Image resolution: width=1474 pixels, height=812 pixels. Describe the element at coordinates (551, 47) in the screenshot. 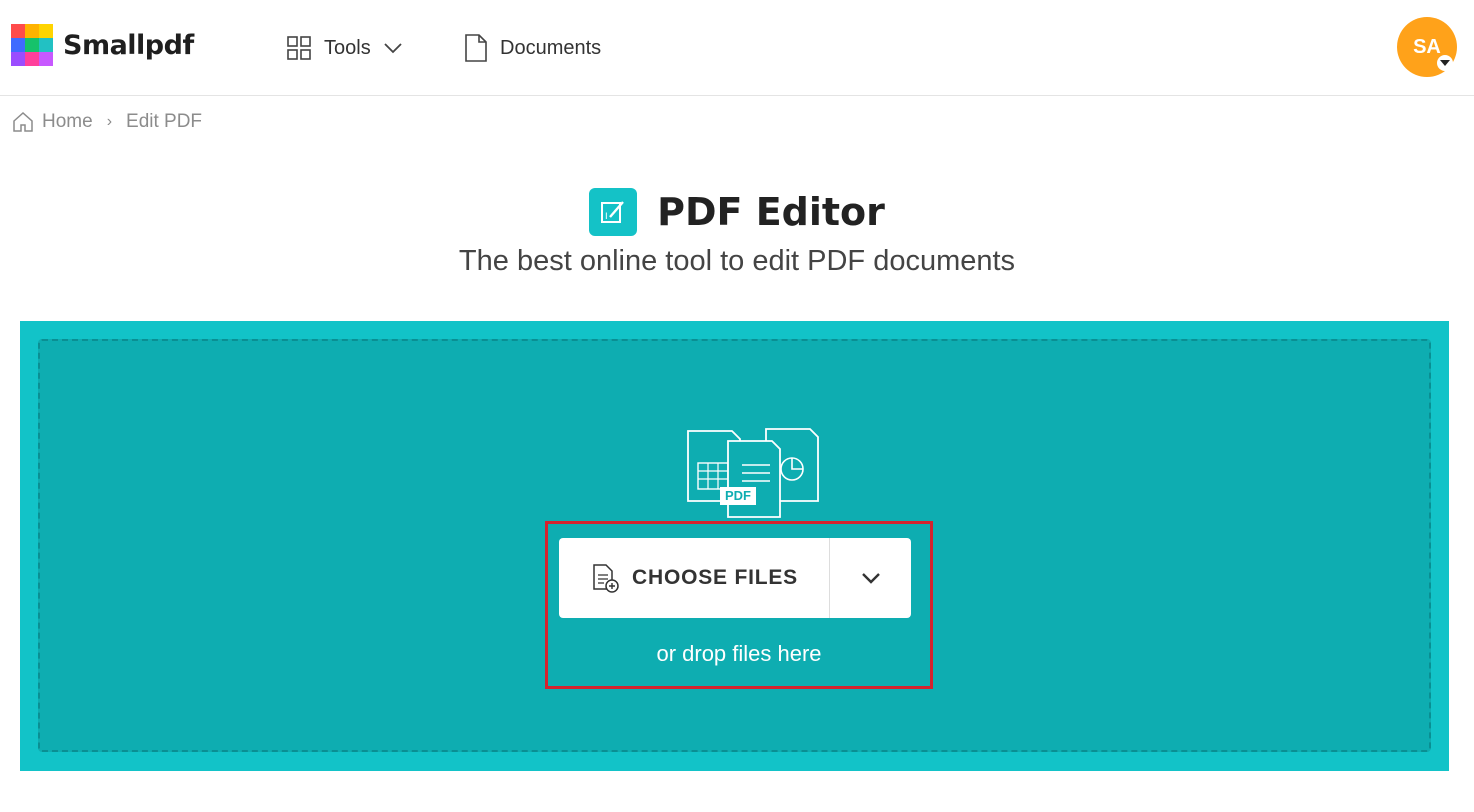

I see `documents-label: Documents` at that location.